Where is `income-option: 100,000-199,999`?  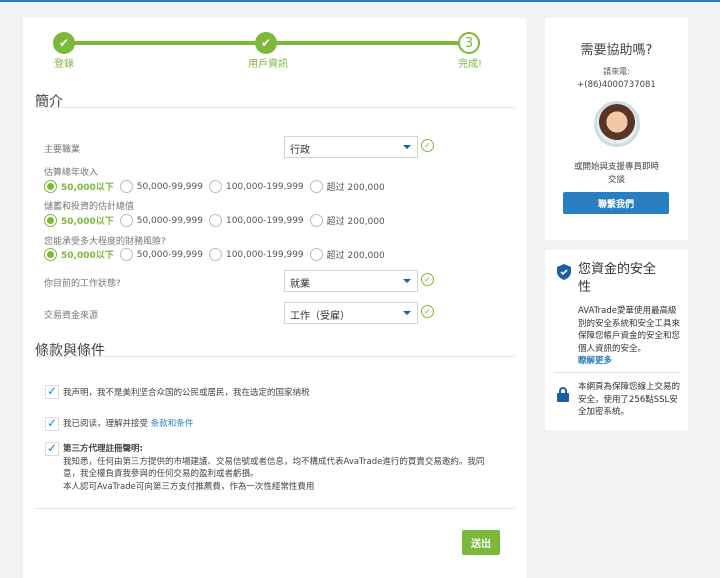 income-option: 100,000-199,999 is located at coordinates (256, 186).